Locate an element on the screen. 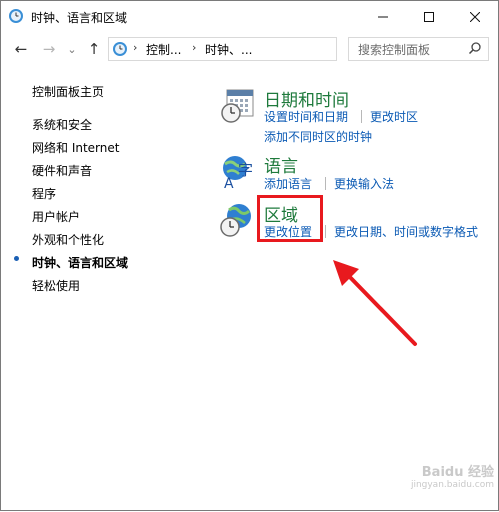 This screenshot has height=512, width=499. language-icon: 字 A is located at coordinates (238, 173).